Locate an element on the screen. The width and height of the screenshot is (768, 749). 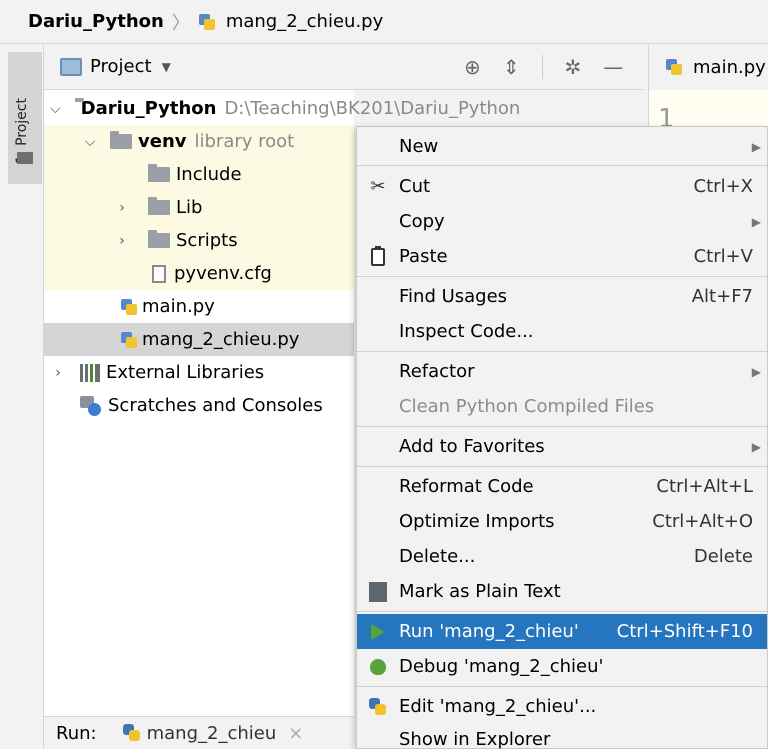
menu-item-show-explorer: Show in Explorer is located at coordinates (562, 735).